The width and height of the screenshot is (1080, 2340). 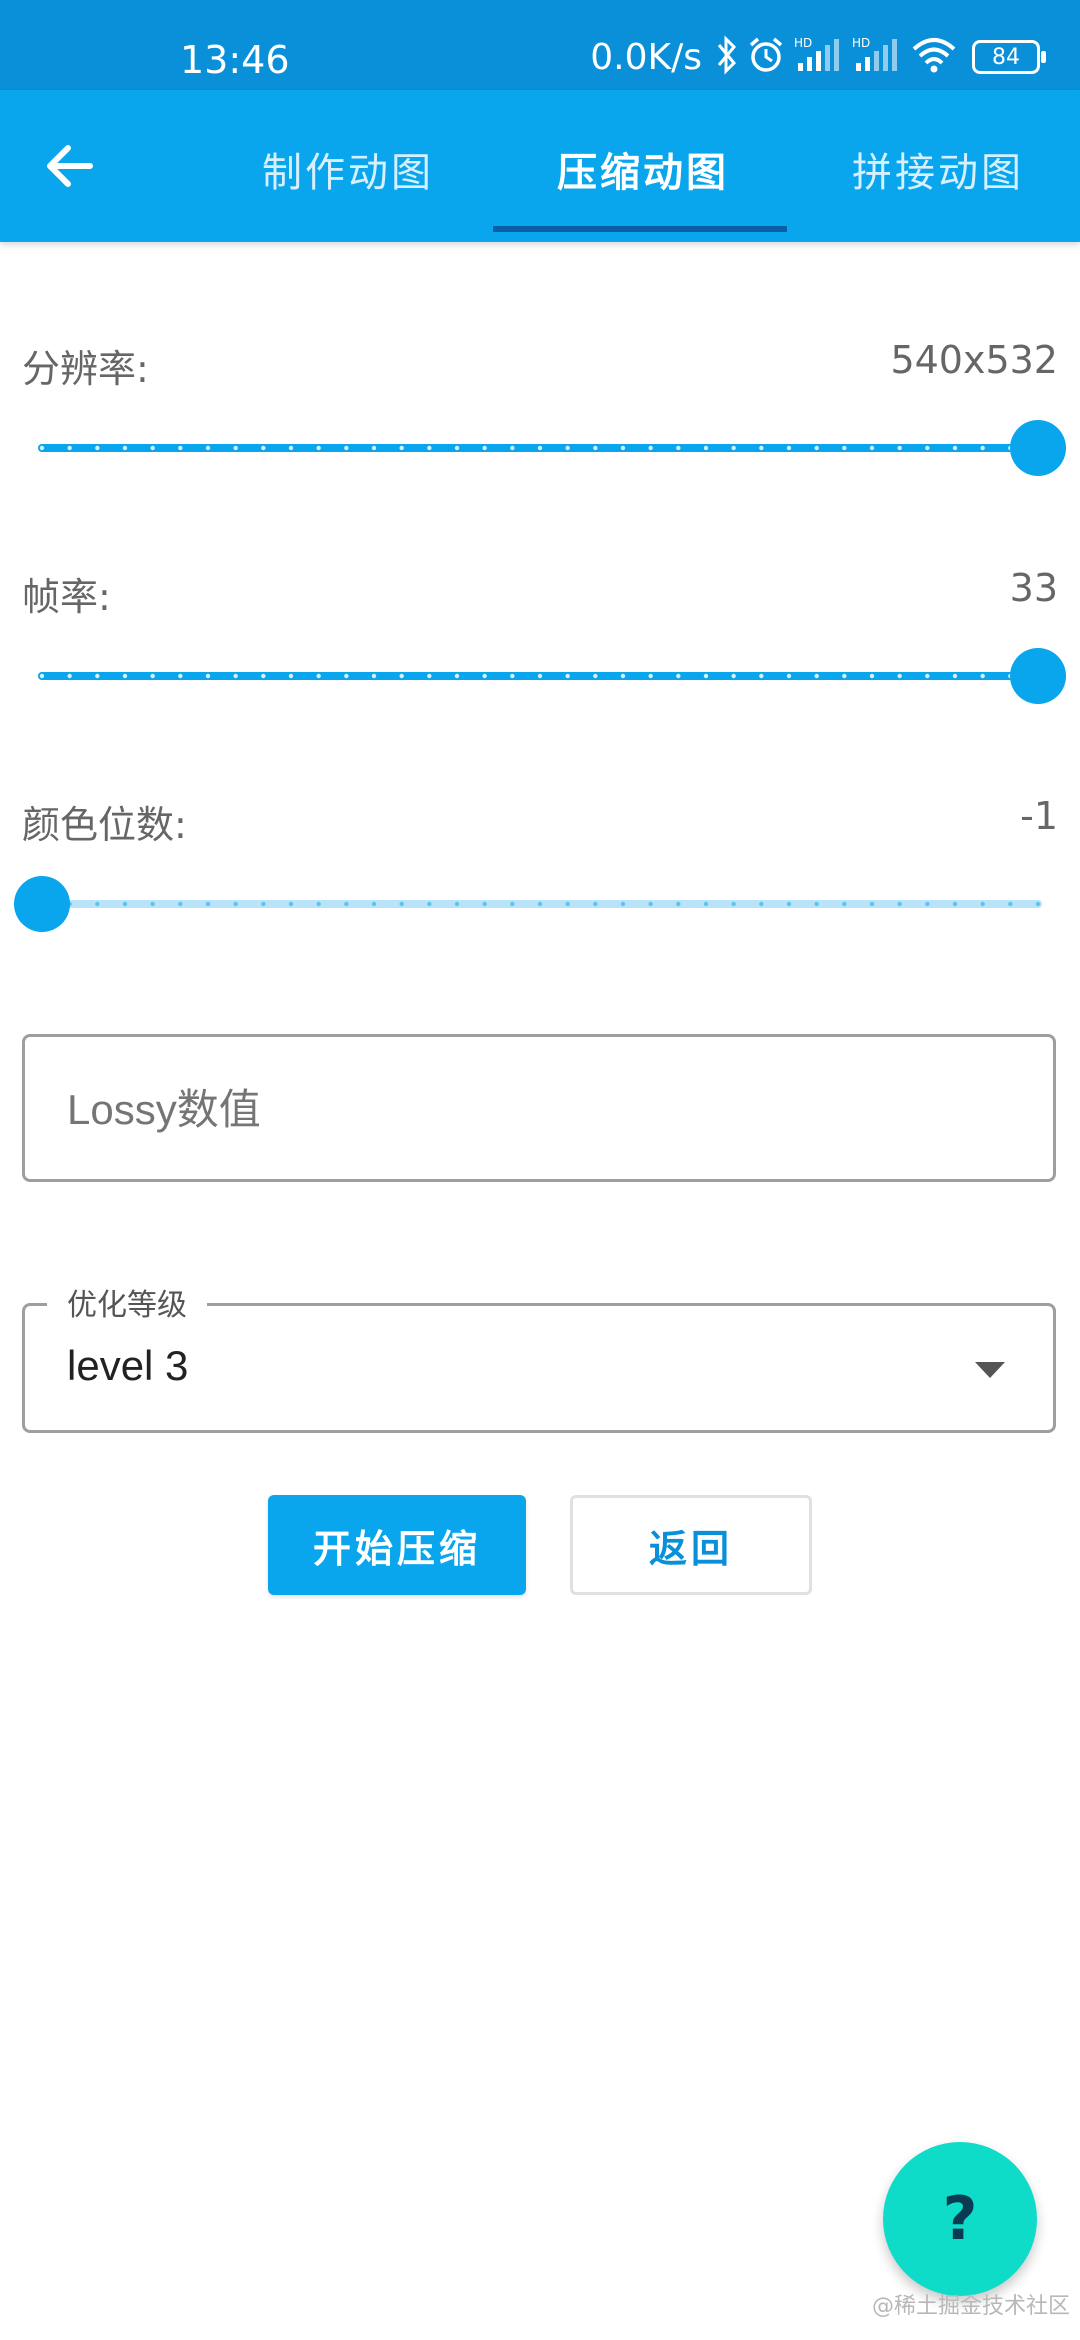 What do you see at coordinates (691, 1545) in the screenshot?
I see `return-button: 返回` at bounding box center [691, 1545].